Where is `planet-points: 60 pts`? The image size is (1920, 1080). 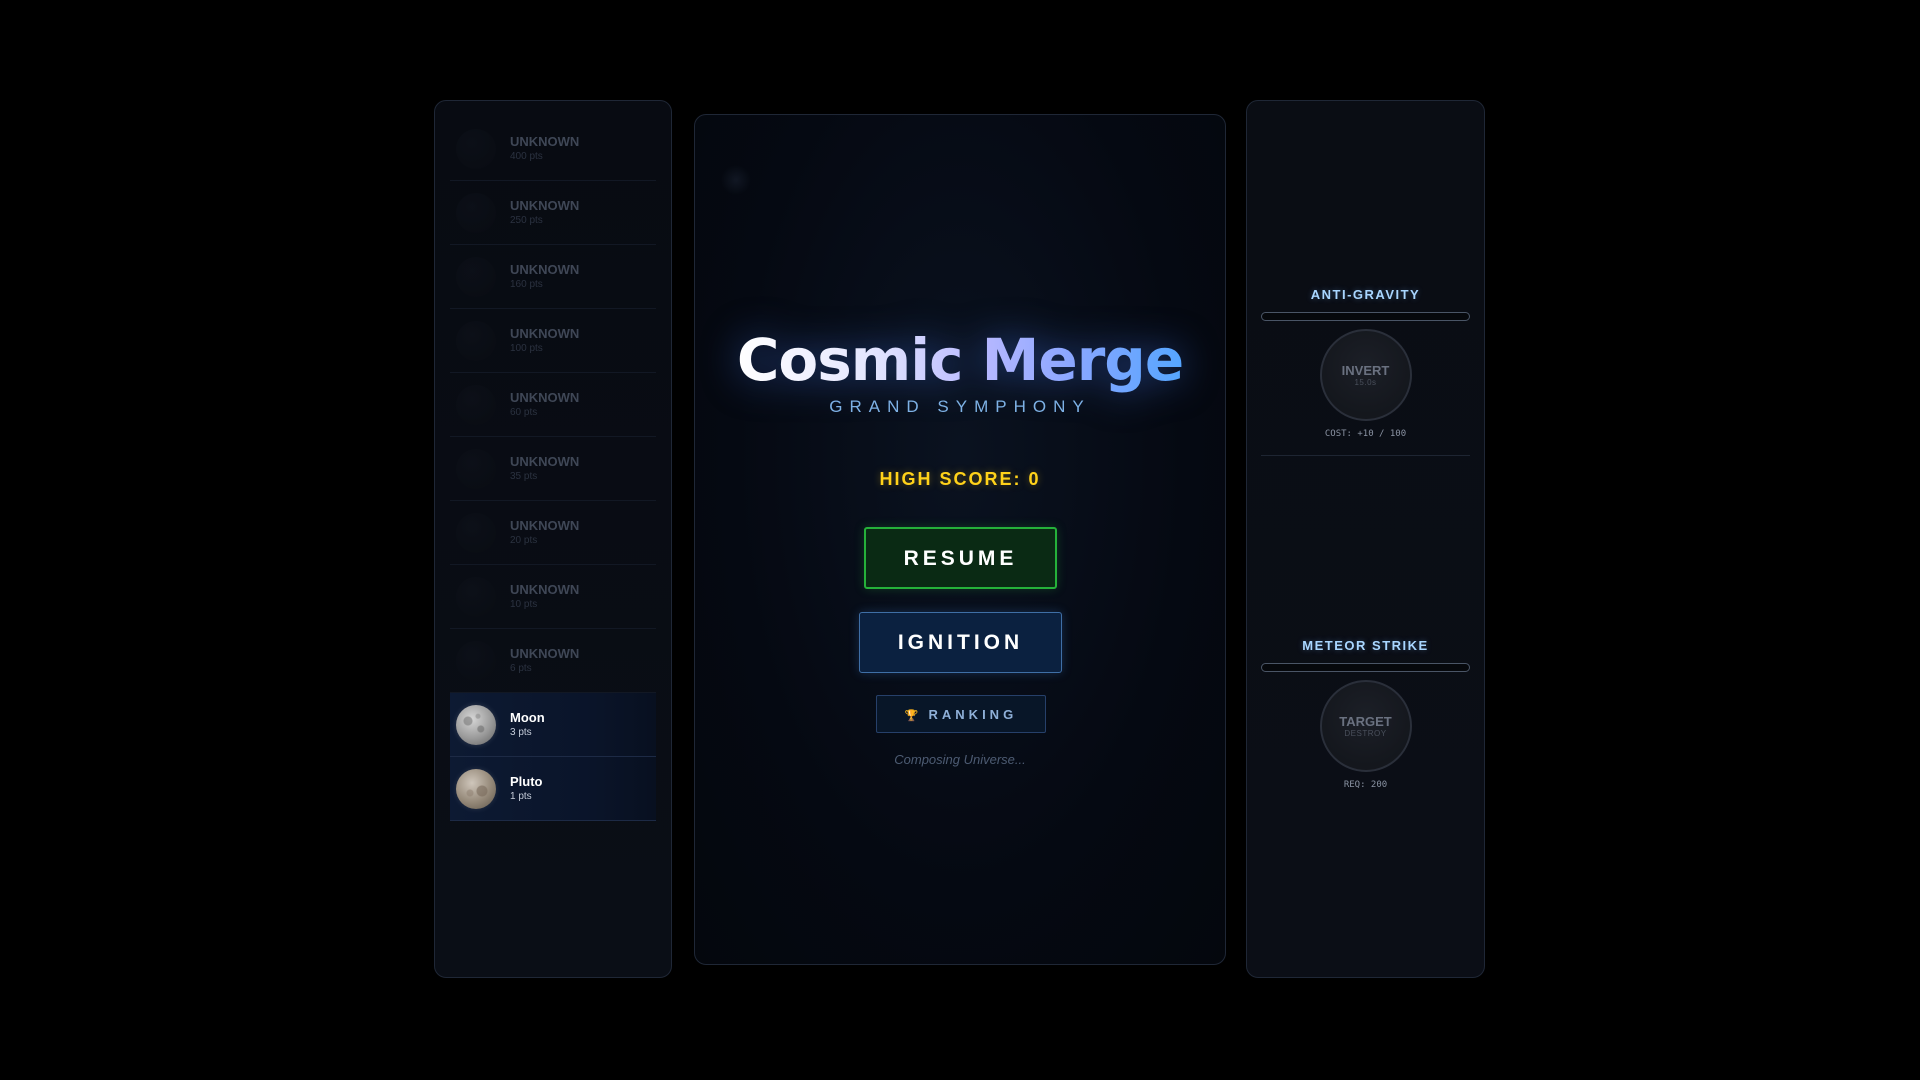 planet-points: 60 pts is located at coordinates (524, 412).